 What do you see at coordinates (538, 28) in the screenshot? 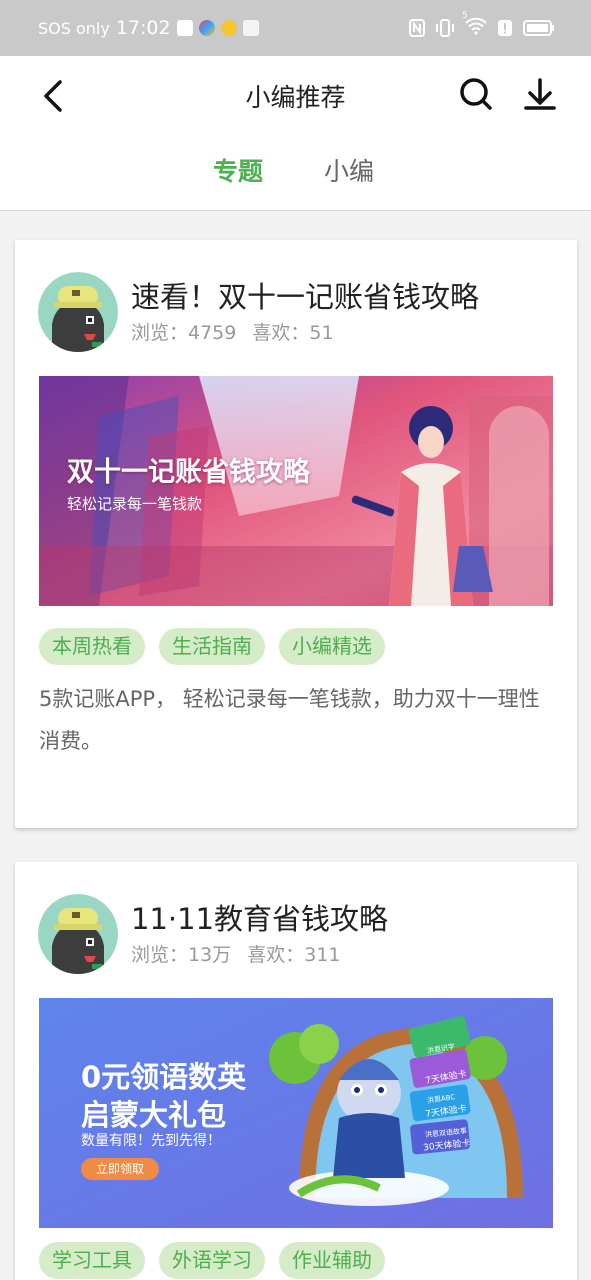
I see `battery-icon` at bounding box center [538, 28].